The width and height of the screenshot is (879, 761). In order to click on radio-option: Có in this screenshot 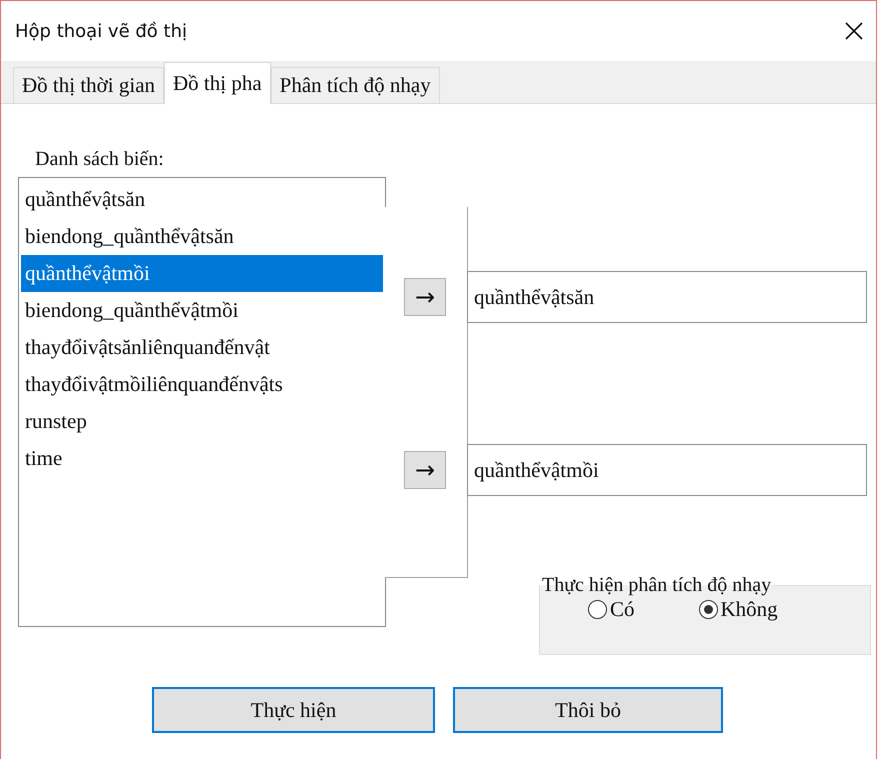, I will do `click(611, 609)`.